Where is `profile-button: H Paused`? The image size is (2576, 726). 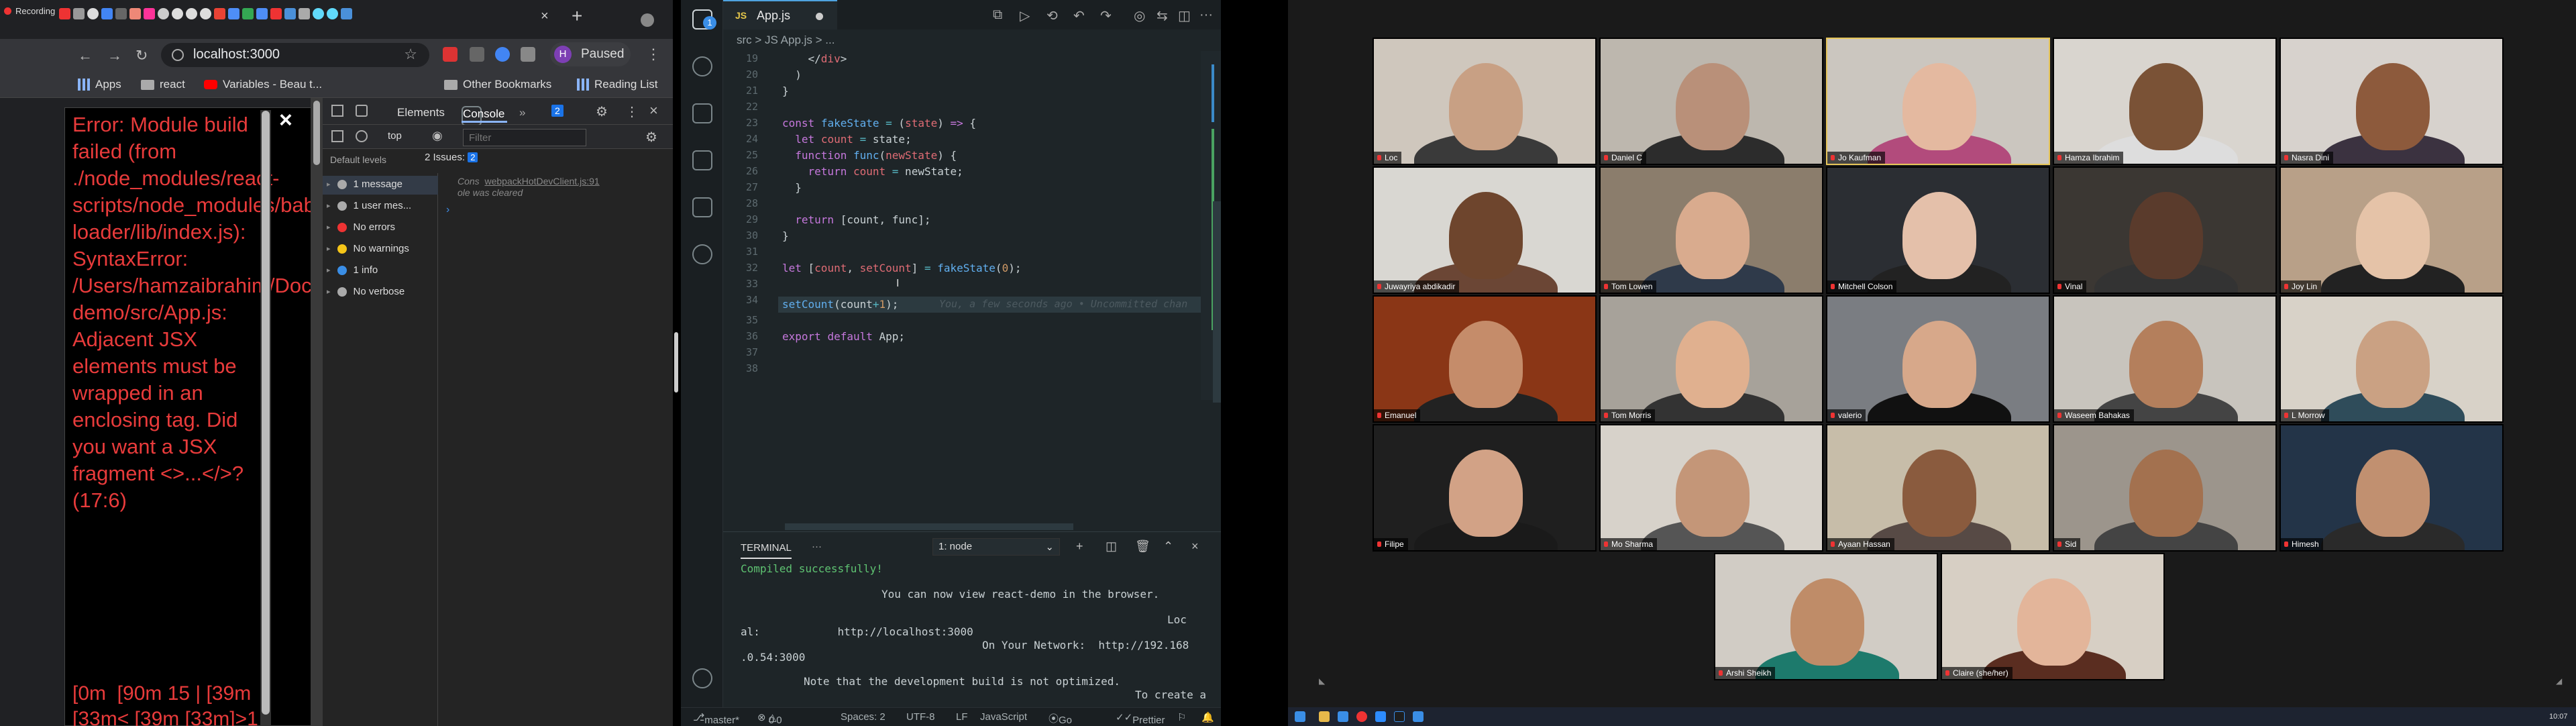 profile-button: H Paused is located at coordinates (590, 54).